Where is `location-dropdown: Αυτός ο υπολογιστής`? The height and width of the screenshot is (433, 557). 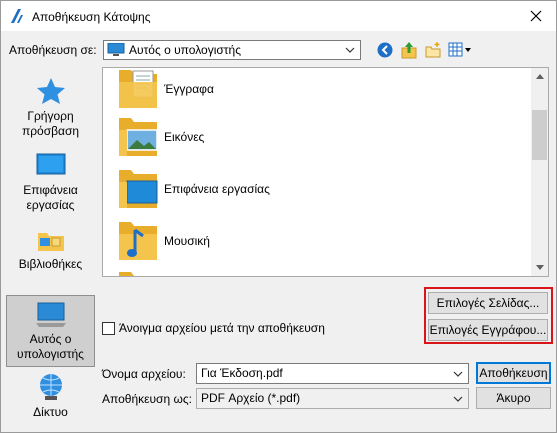
location-dropdown: Αυτός ο υπολογιστής is located at coordinates (232, 50).